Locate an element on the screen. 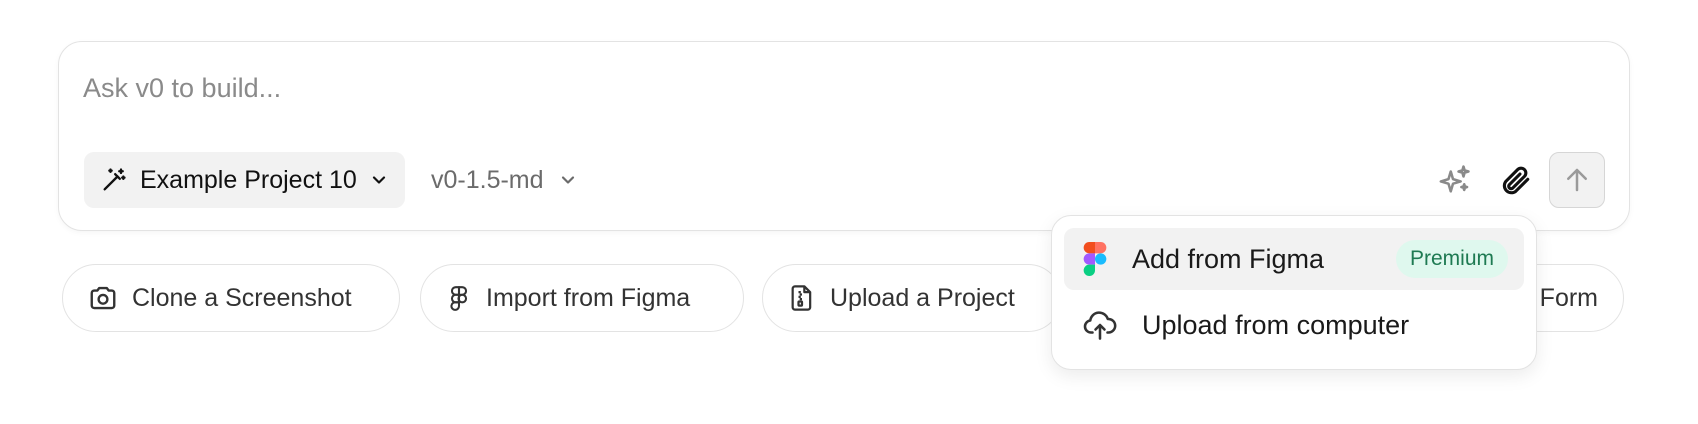 This screenshot has width=1698, height=424. attach-button is located at coordinates (1515, 180).